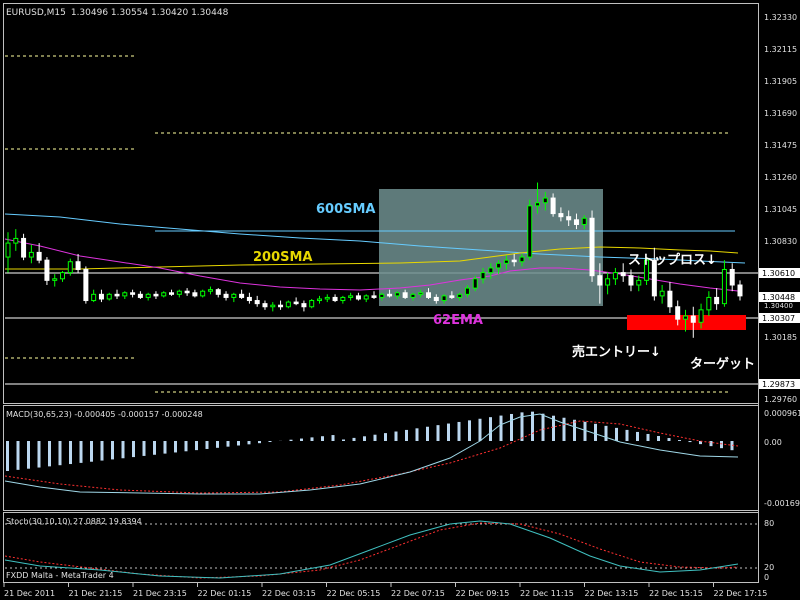 This screenshot has width=800, height=600. What do you see at coordinates (289, 593) in the screenshot?
I see `time-tick: 22 Dec 03:15` at bounding box center [289, 593].